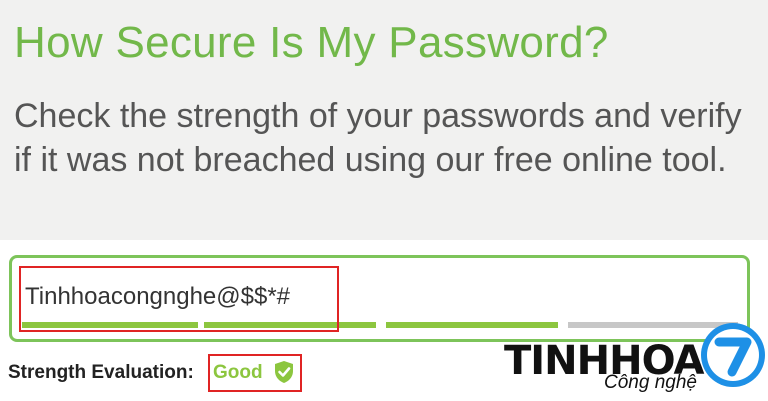 Image resolution: width=768 pixels, height=401 pixels. What do you see at coordinates (179, 299) in the screenshot?
I see `password-highlight-box` at bounding box center [179, 299].